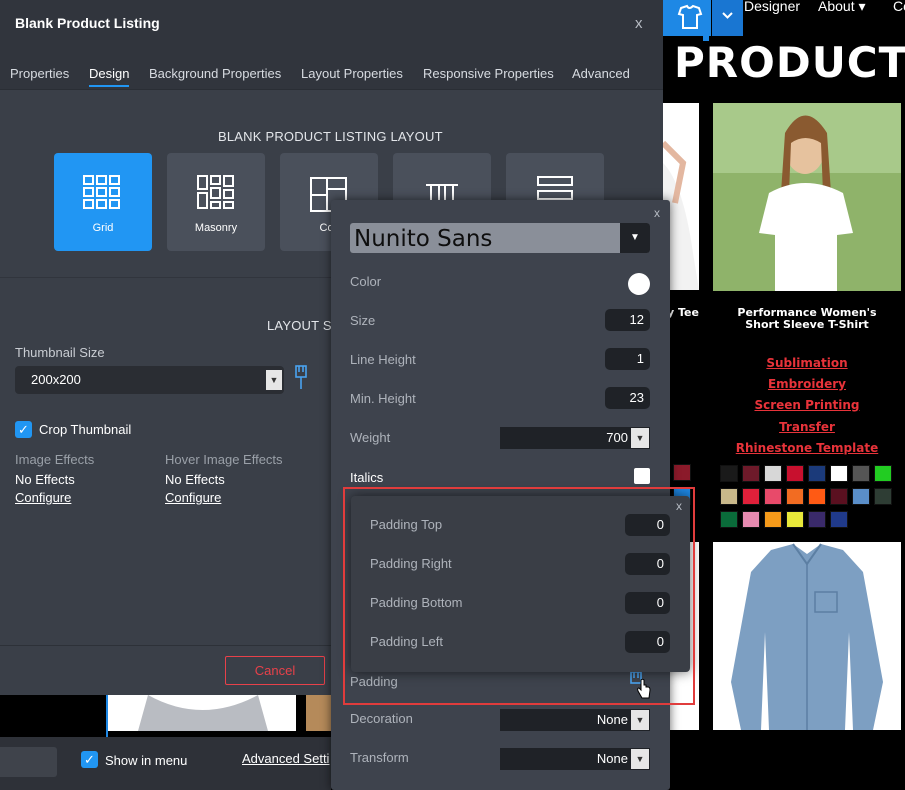 The image size is (905, 790). I want to click on bottom-bar: ✓ Show in menu Advanced Setti, so click(165, 763).